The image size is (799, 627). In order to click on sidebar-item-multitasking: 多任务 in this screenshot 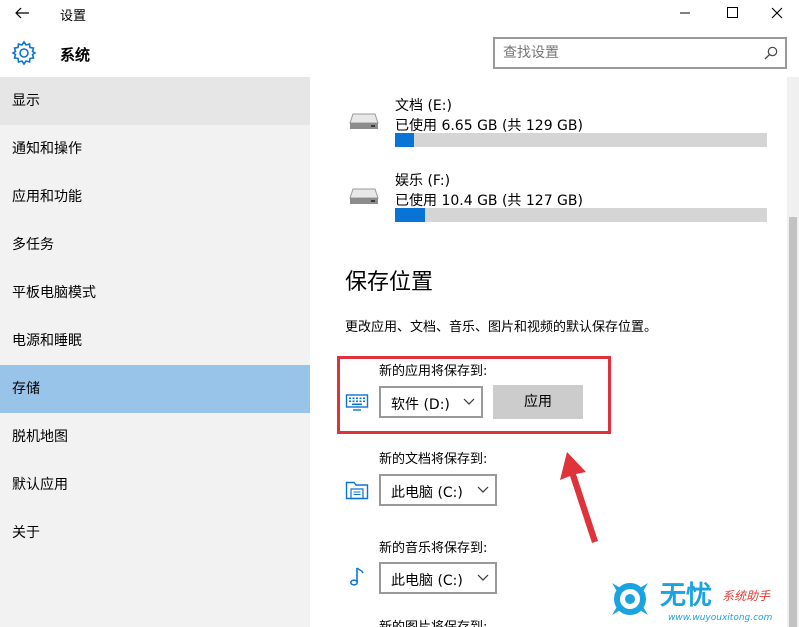, I will do `click(155, 245)`.